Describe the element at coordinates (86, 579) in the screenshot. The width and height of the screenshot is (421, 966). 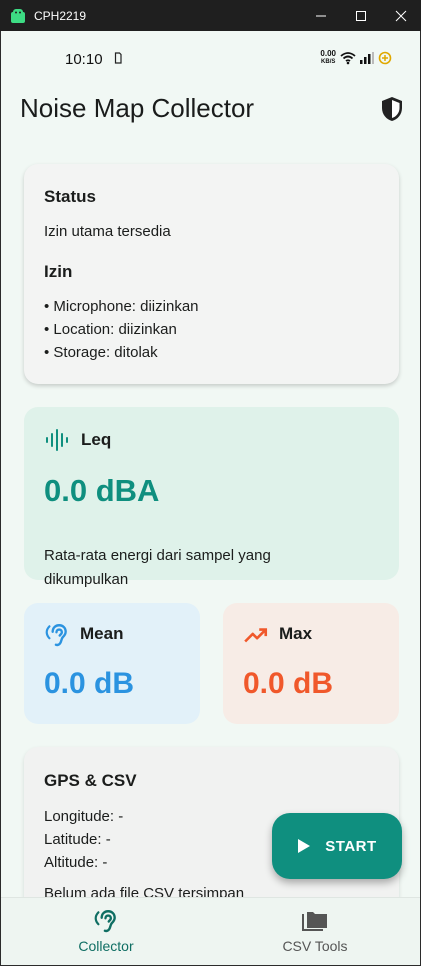
I see `leq-description-line2: dikumpulkan` at that location.